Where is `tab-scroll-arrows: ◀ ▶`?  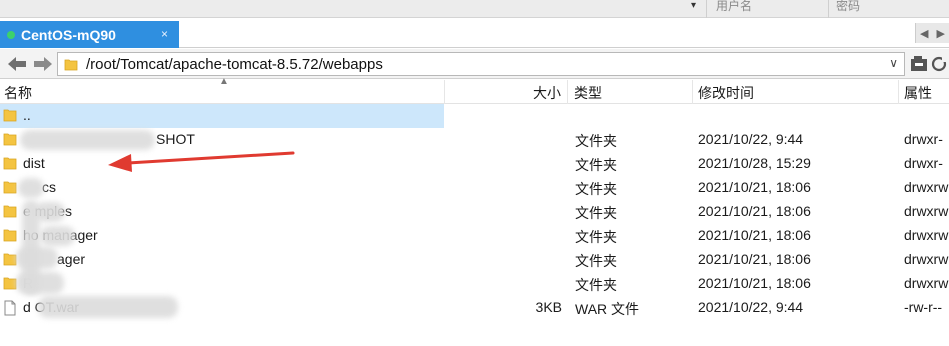 tab-scroll-arrows: ◀ ▶ is located at coordinates (932, 33).